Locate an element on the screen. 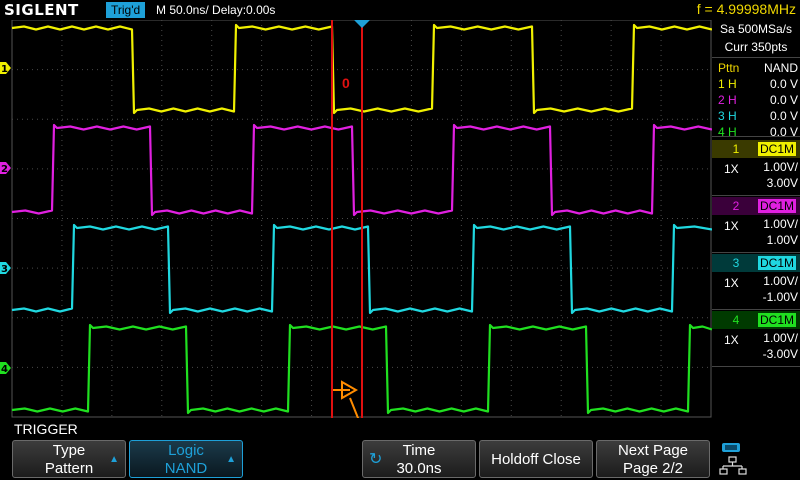  softkey-label: Next Page is located at coordinates (653, 450).